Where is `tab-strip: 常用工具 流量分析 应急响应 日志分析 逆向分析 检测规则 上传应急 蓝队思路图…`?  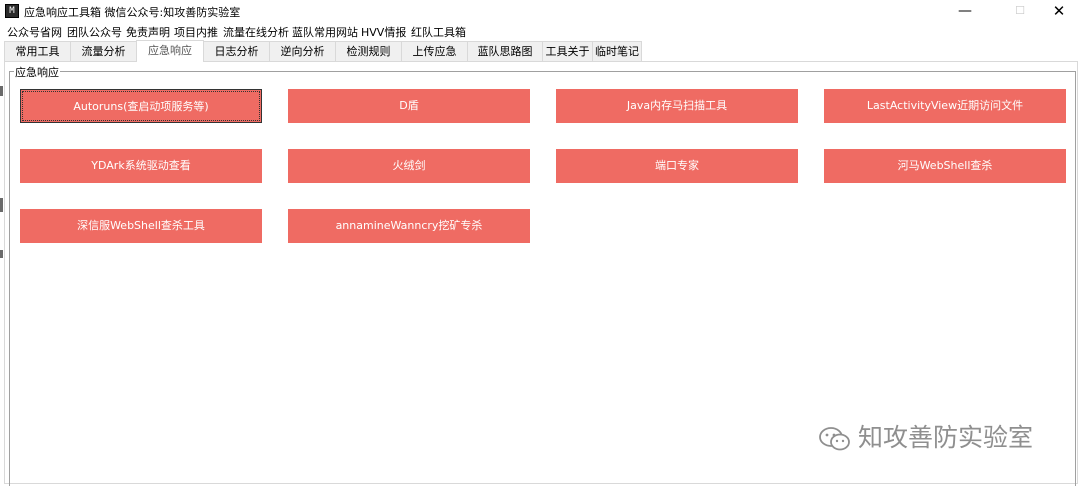 tab-strip: 常用工具 流量分析 应急响应 日志分析 逆向分析 检测规则 上传应急 蓝队思路图… is located at coordinates (540, 51).